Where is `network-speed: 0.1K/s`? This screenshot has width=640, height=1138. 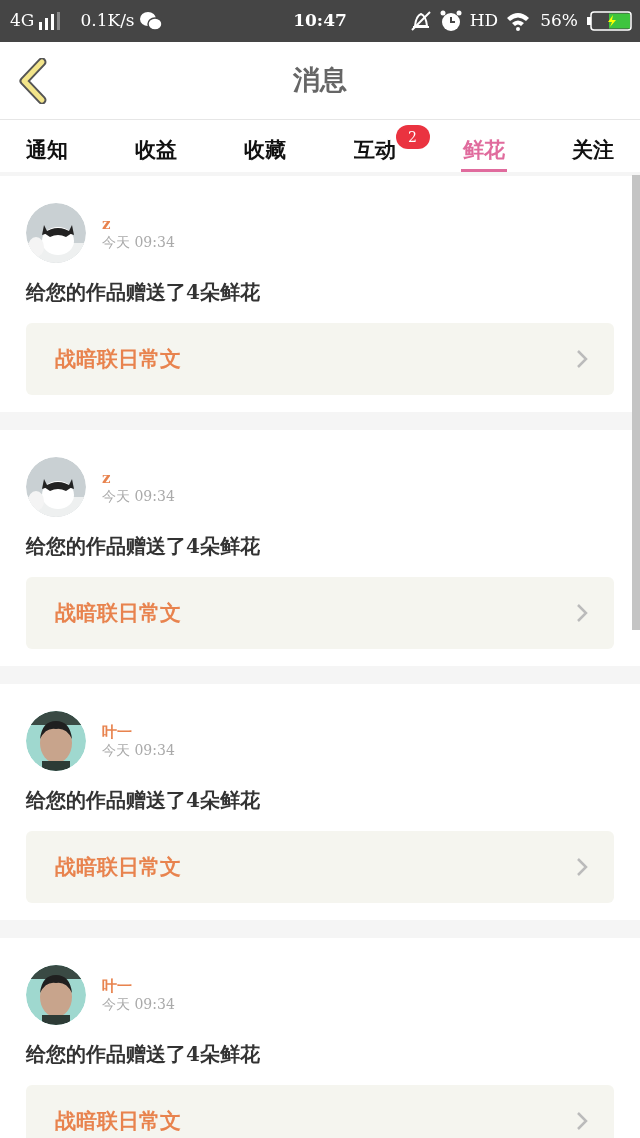 network-speed: 0.1K/s is located at coordinates (107, 21).